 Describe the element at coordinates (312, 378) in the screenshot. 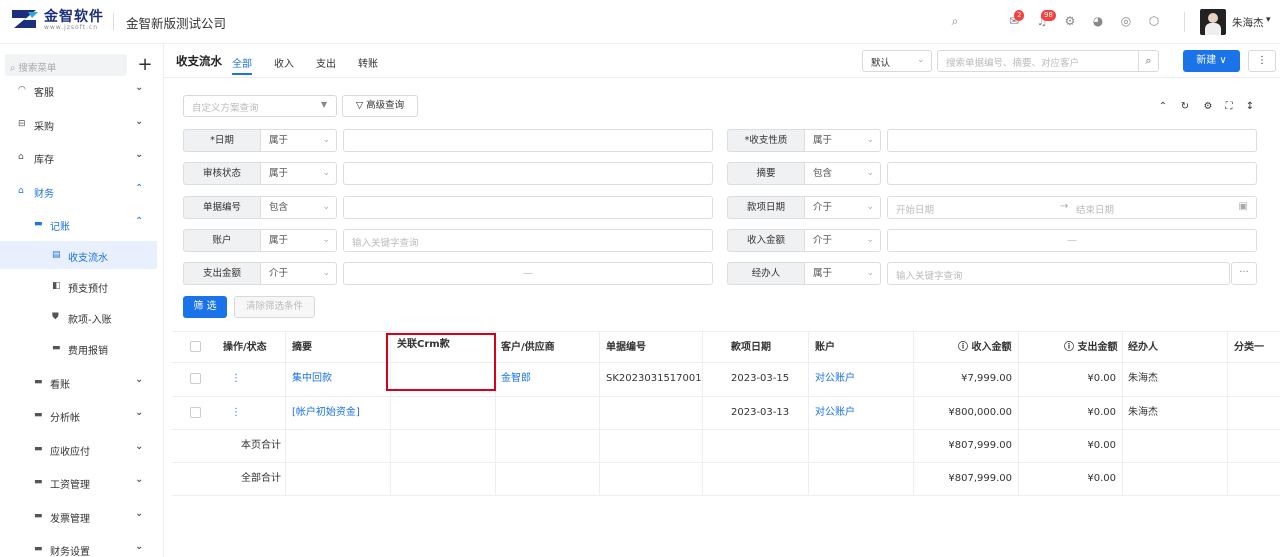

I see `summary-link: 集中回款` at that location.